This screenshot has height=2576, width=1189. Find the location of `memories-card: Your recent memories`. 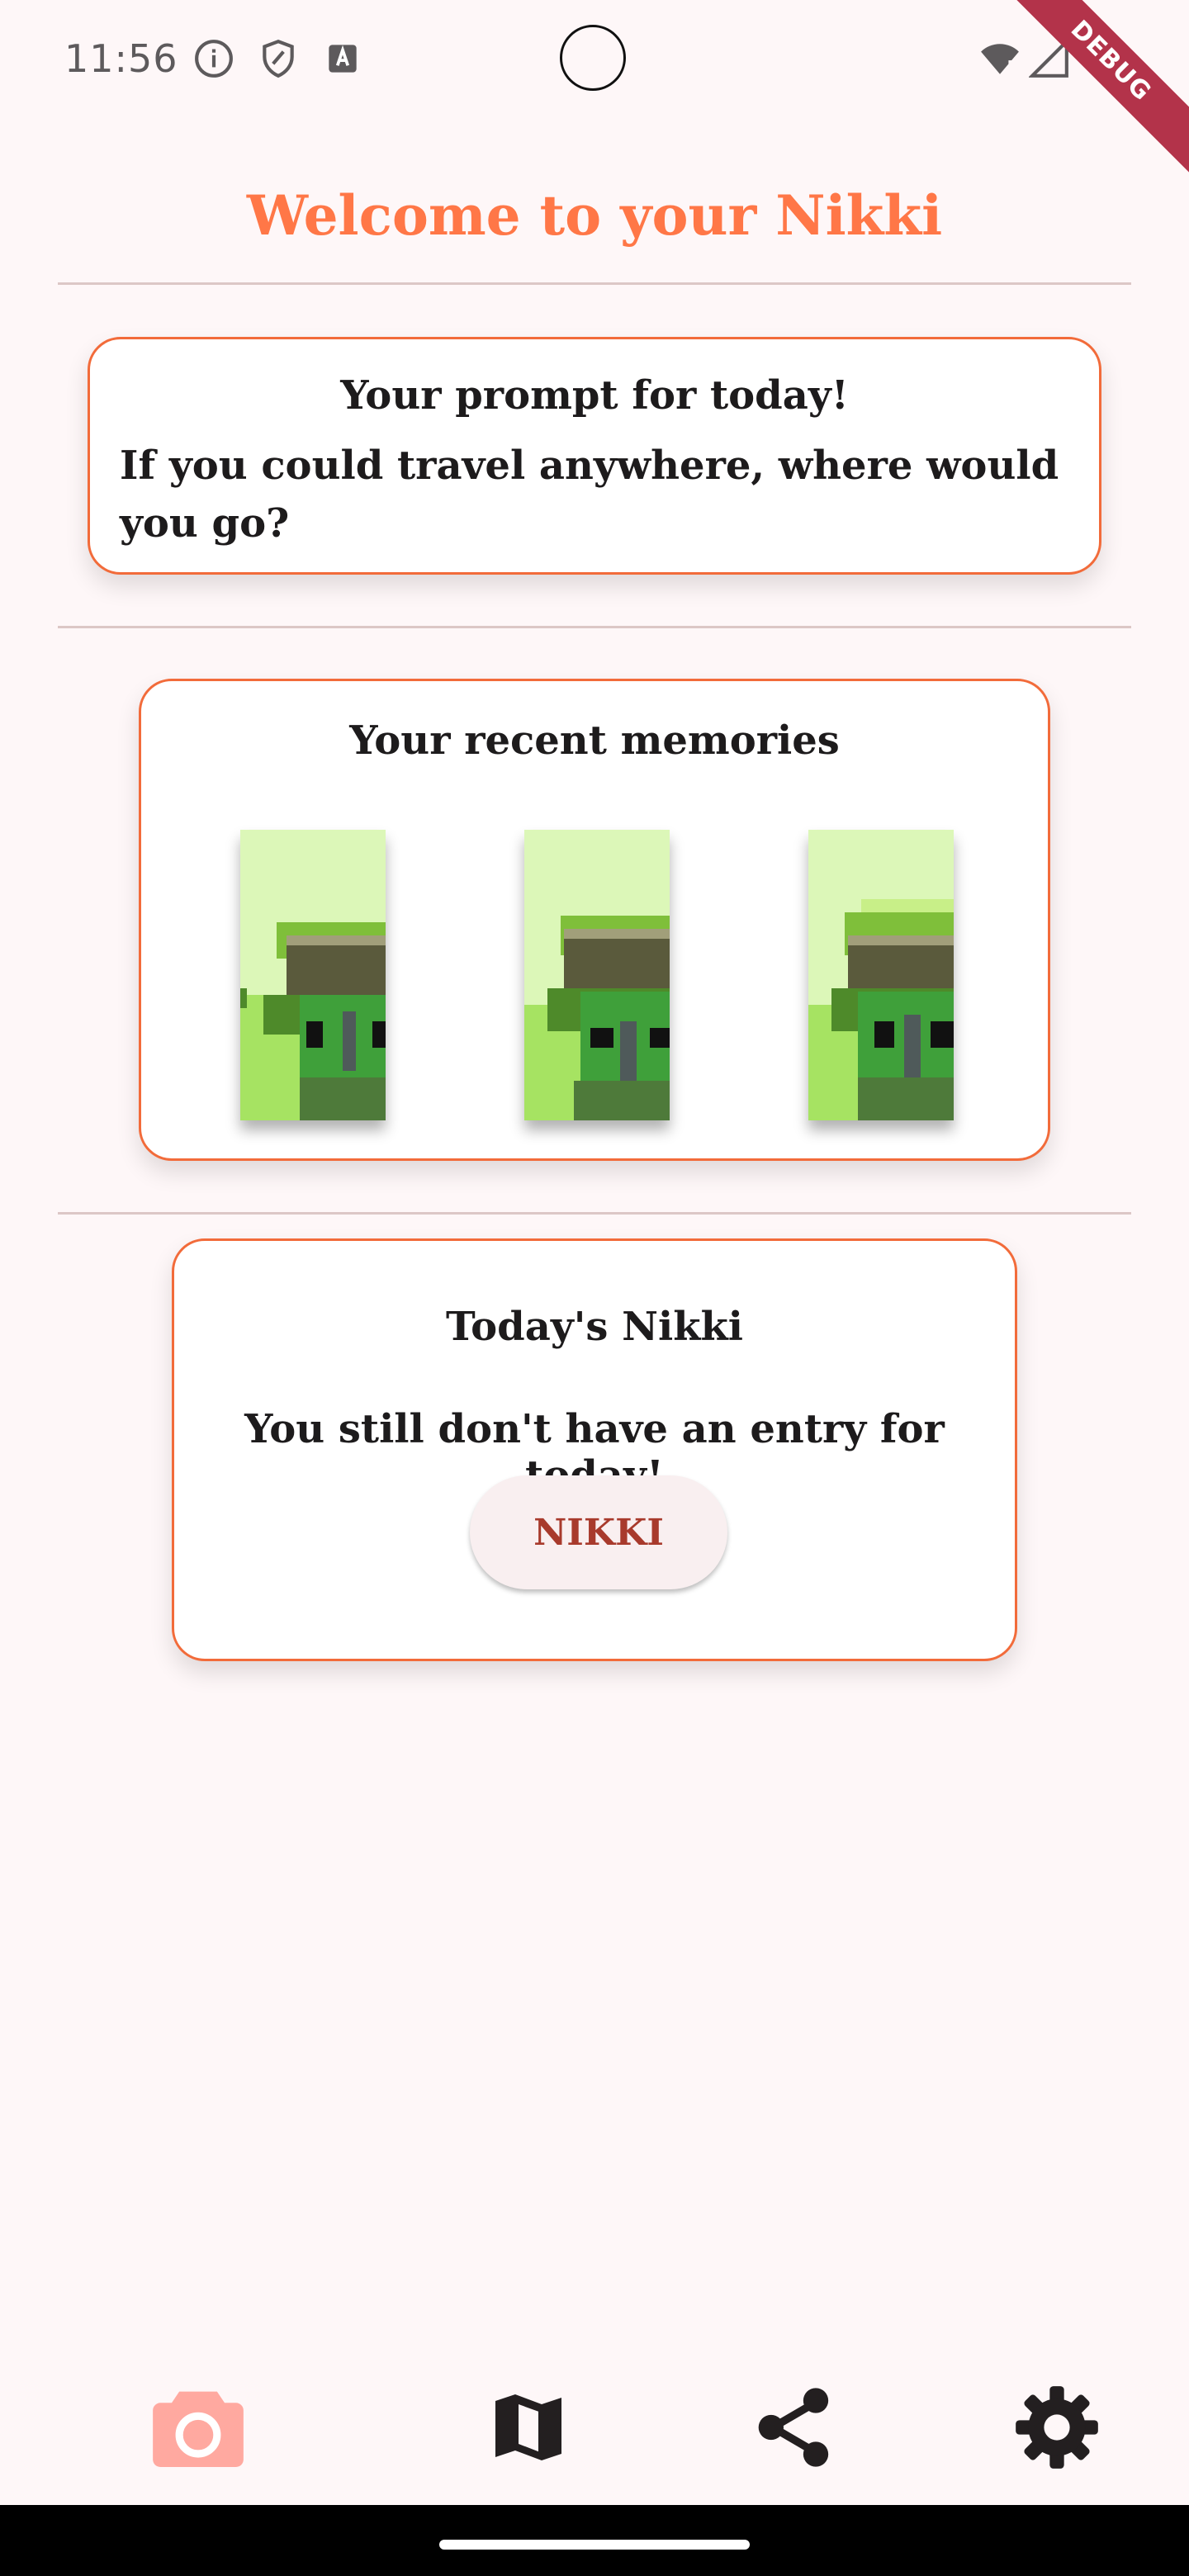

memories-card: Your recent memories is located at coordinates (594, 920).